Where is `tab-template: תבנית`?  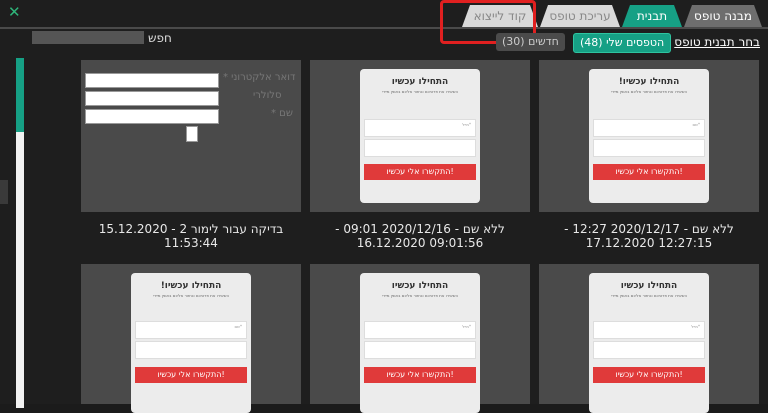 tab-template: תבנית is located at coordinates (652, 16).